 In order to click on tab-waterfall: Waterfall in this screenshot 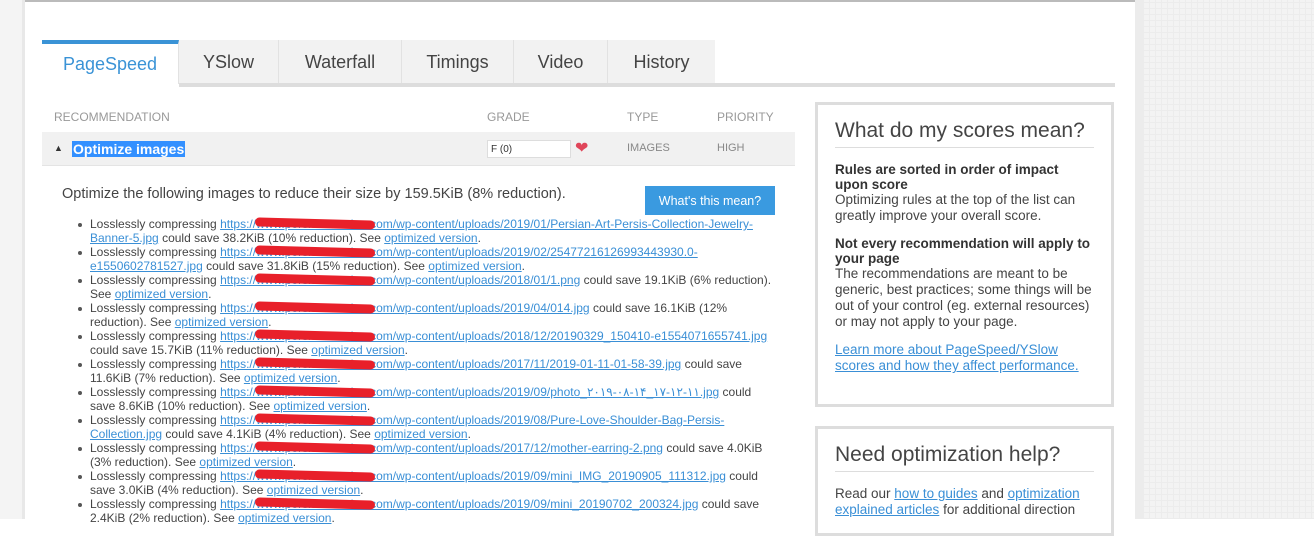, I will do `click(340, 62)`.